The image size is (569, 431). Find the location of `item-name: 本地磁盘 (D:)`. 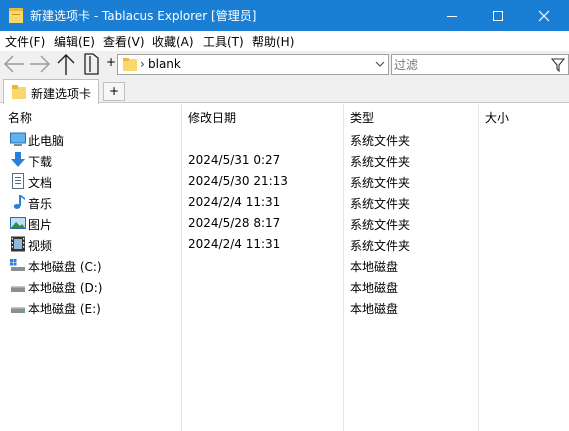

item-name: 本地磁盘 (D:) is located at coordinates (65, 288).